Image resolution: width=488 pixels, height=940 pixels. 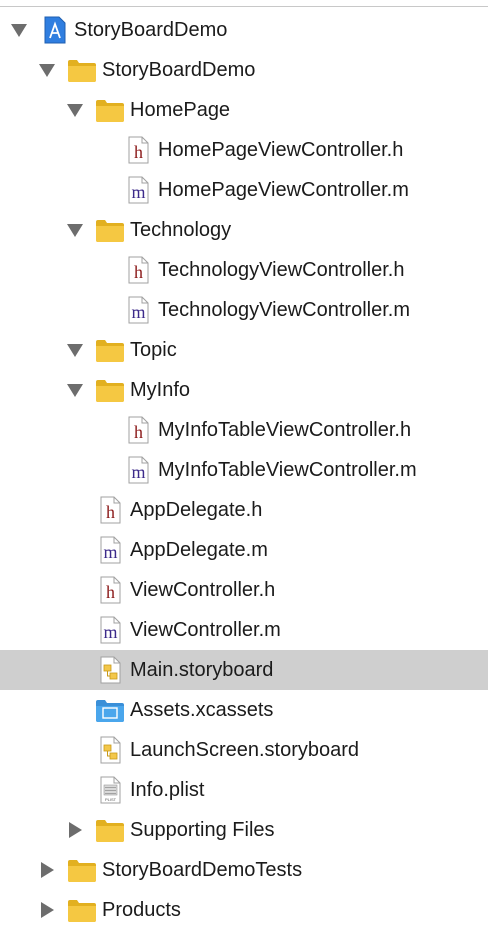 I want to click on navigator-row: LaunchScreen.storyboard, so click(x=244, y=750).